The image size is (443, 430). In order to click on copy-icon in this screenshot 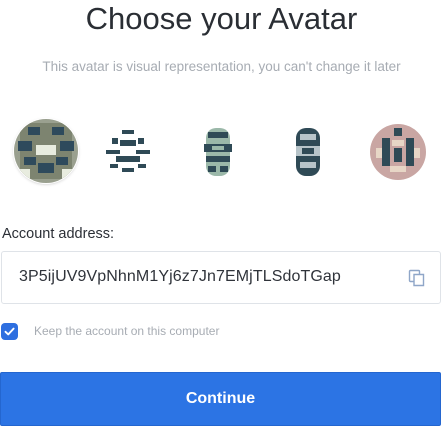, I will do `click(417, 278)`.